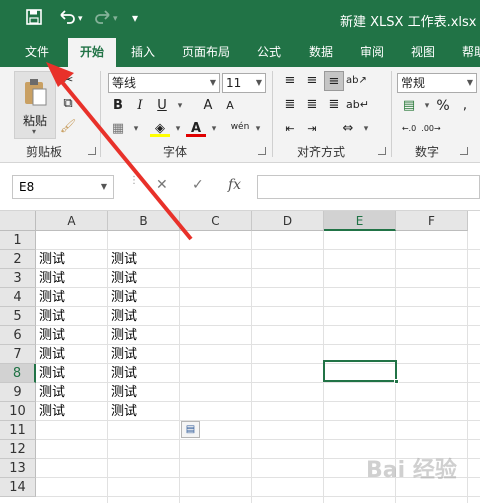 This screenshot has width=480, height=503. Describe the element at coordinates (178, 129) in the screenshot. I see `fill-color-dropdown-icon: ▾` at that location.